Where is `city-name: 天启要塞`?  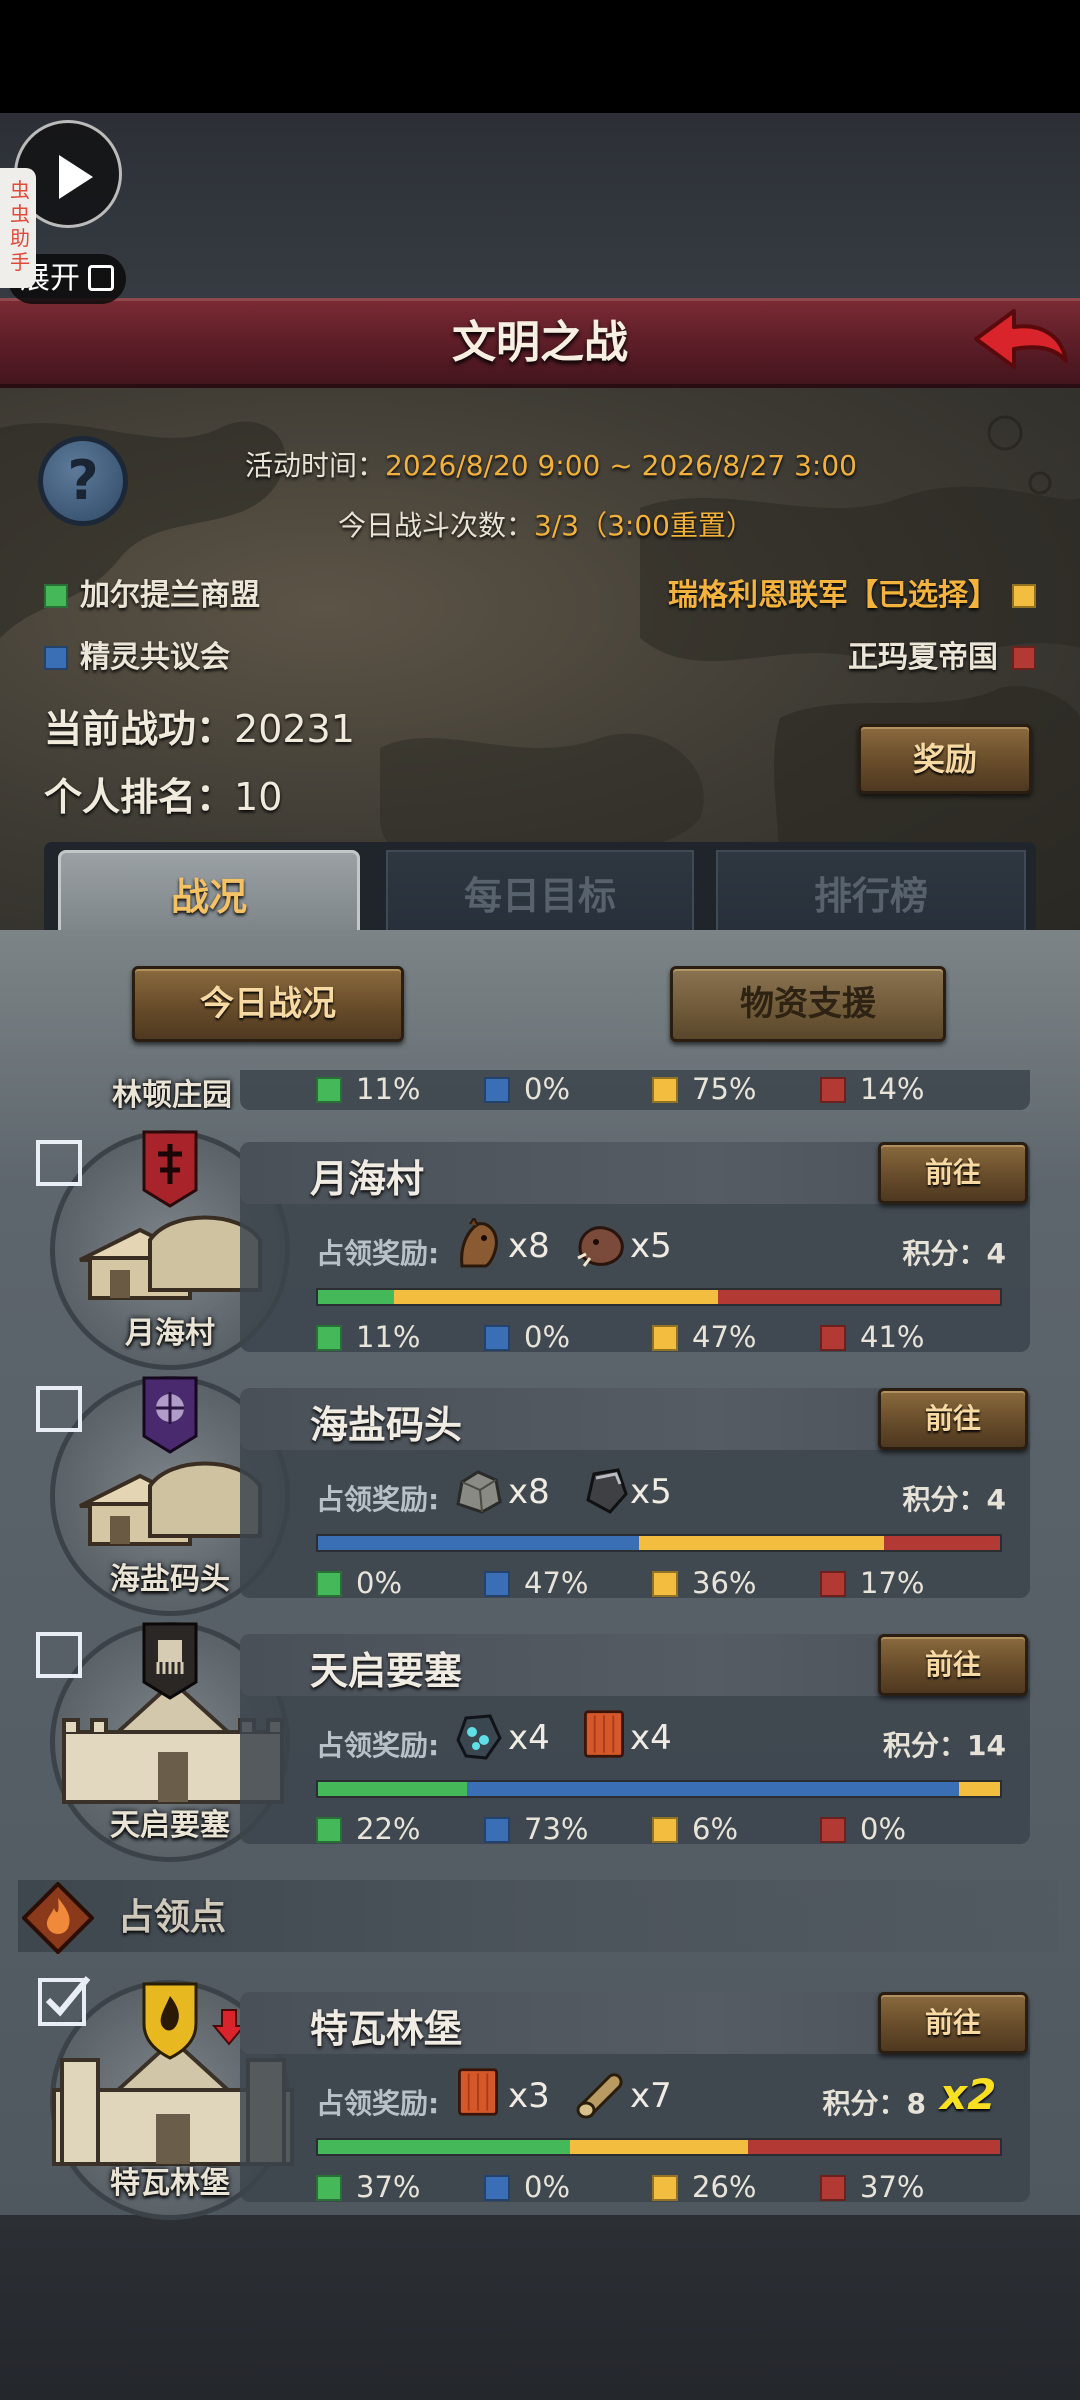
city-name: 天启要塞 is located at coordinates (386, 1671).